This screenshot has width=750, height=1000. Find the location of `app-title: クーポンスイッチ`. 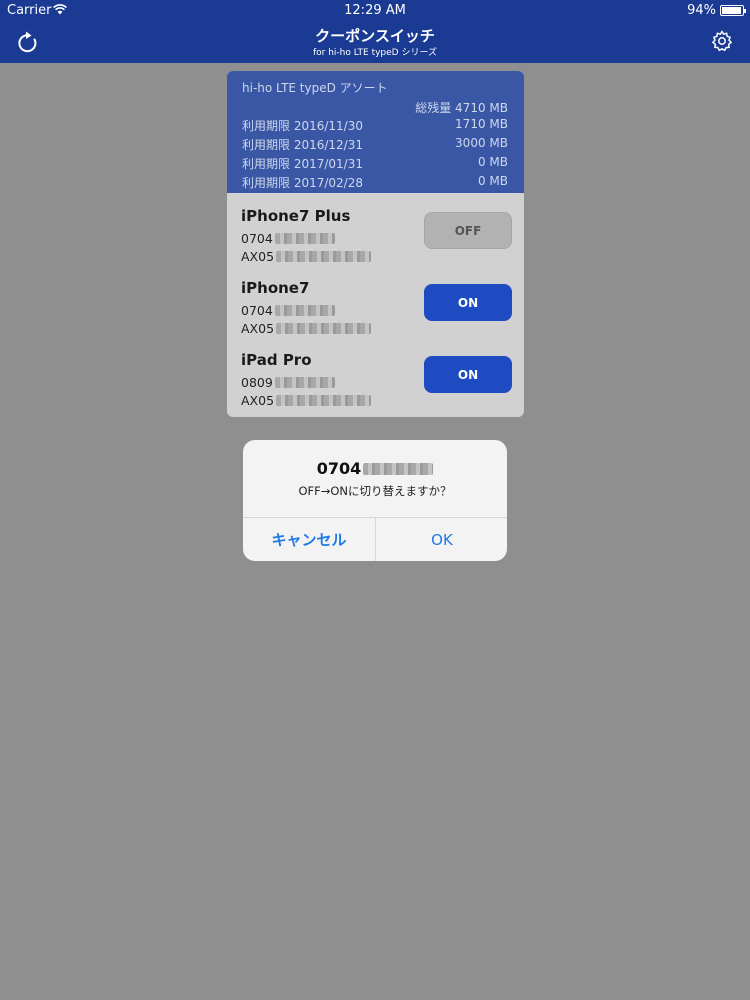

app-title: クーポンスイッチ is located at coordinates (375, 36).